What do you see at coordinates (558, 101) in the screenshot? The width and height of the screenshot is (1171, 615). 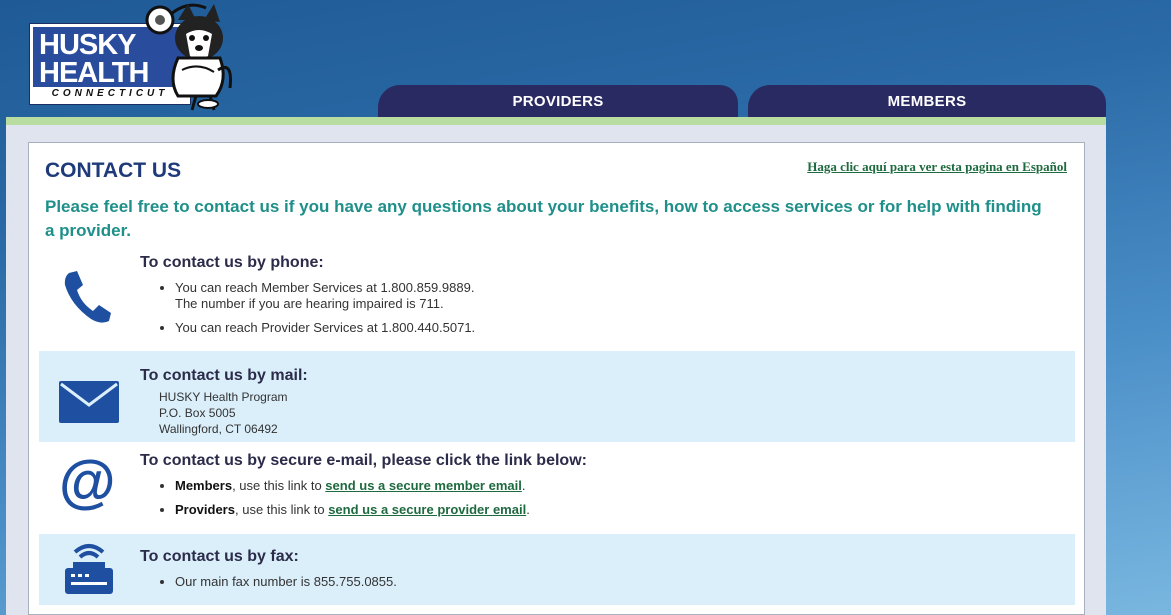 I see `tab-providers: PROVIDERS` at bounding box center [558, 101].